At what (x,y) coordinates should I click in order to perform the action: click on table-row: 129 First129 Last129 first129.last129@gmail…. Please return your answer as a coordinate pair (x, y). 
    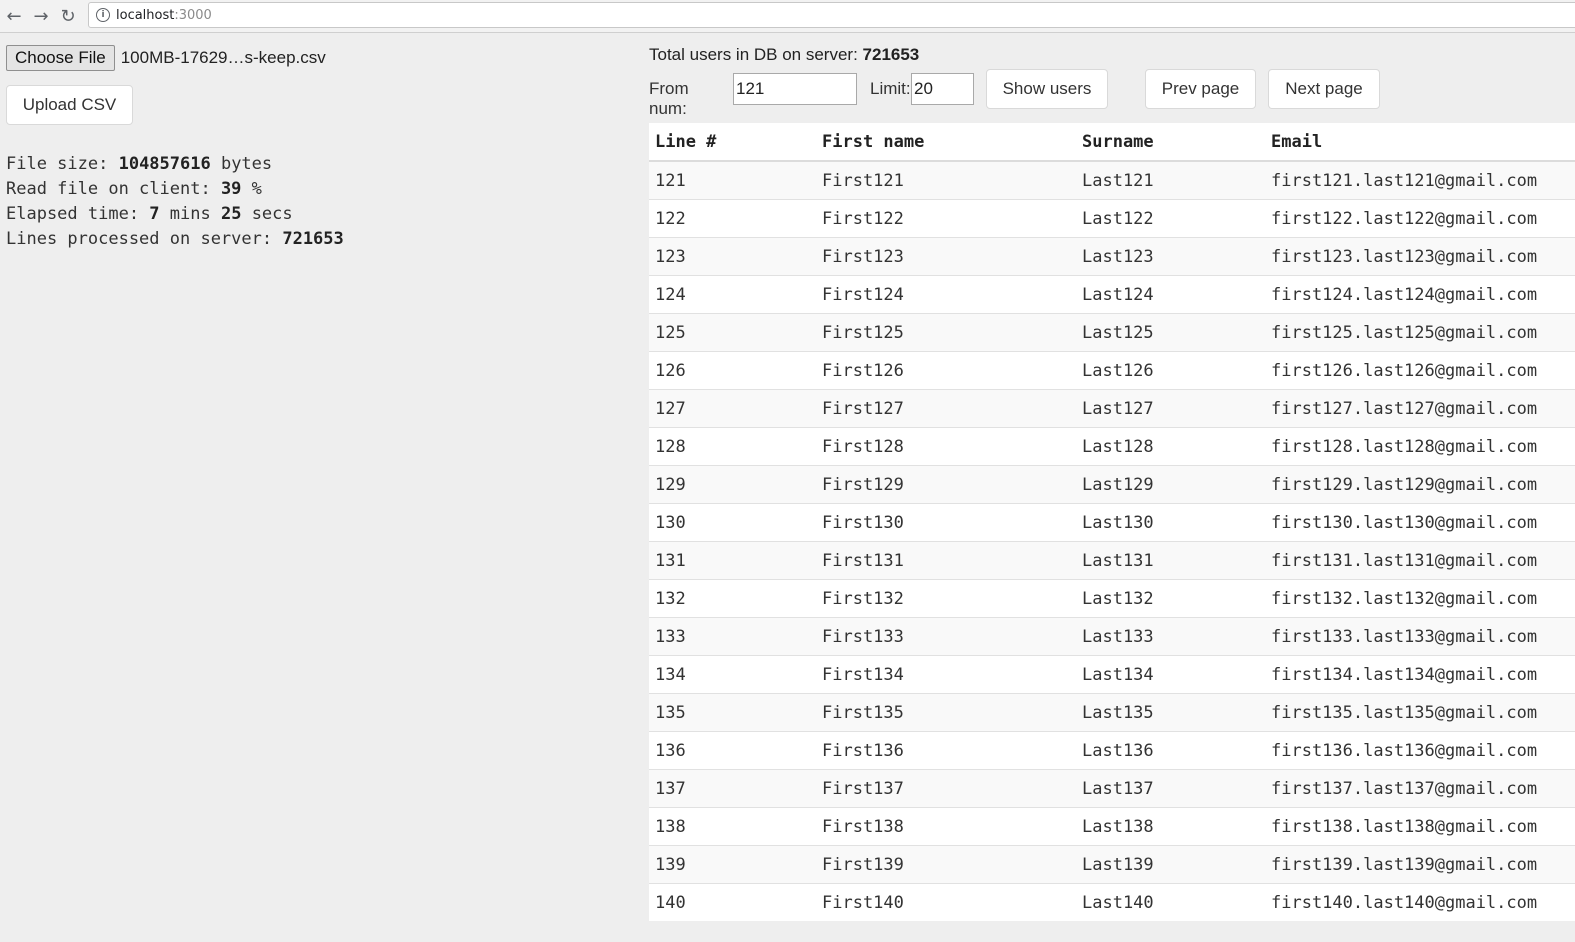
    Looking at the image, I should click on (1112, 484).